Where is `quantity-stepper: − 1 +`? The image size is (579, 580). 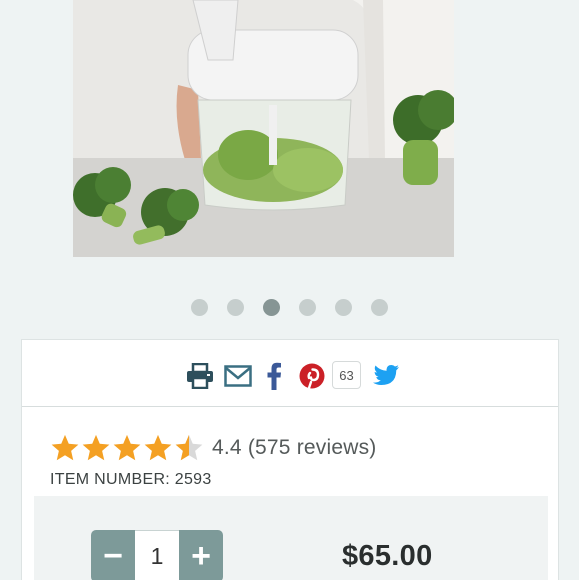 quantity-stepper: − 1 + is located at coordinates (157, 555).